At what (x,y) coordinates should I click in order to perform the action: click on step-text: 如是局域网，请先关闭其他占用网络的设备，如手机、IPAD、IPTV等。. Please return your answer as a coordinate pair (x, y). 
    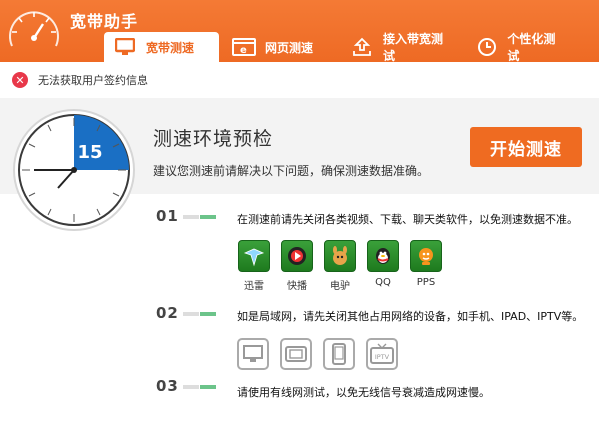
    Looking at the image, I should click on (410, 316).